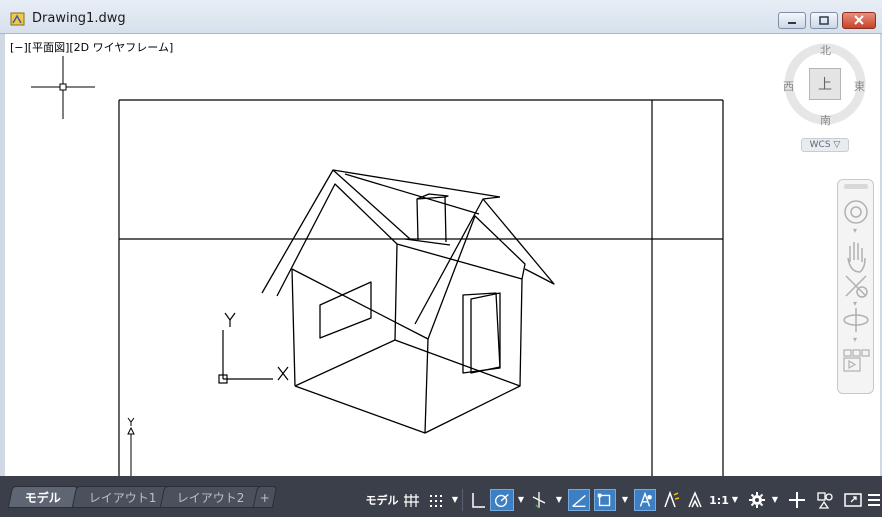 The width and height of the screenshot is (882, 517). Describe the element at coordinates (837, 145) in the screenshot. I see `chevron-down-icon: ▽` at that location.